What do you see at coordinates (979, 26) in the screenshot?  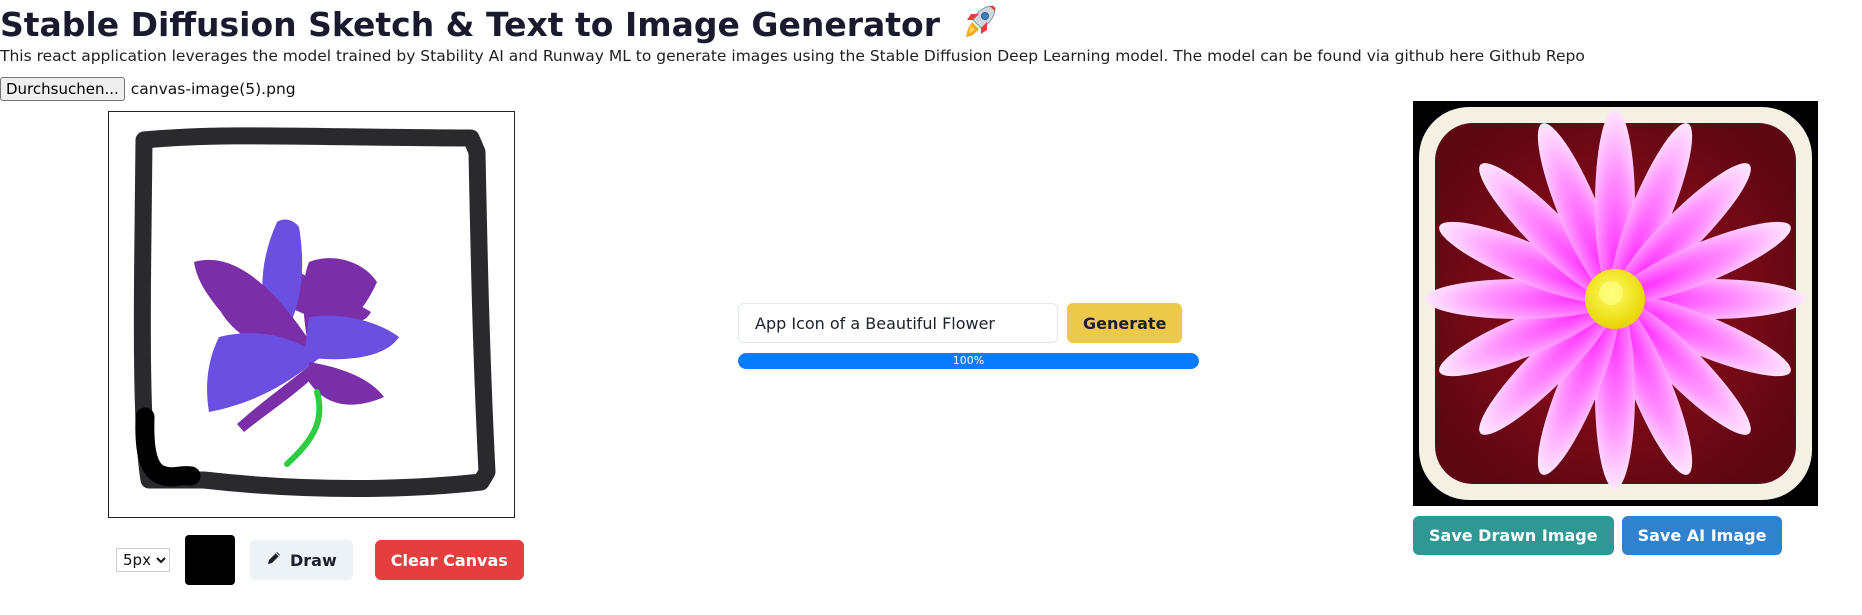 I see `rocket-icon` at bounding box center [979, 26].